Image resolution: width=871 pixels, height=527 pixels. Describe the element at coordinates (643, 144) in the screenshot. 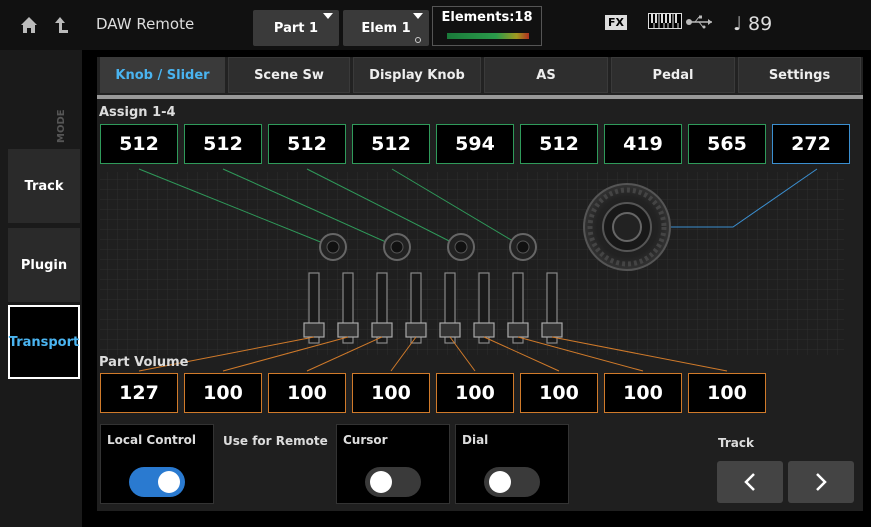

I see `assign-value-7: 419` at that location.